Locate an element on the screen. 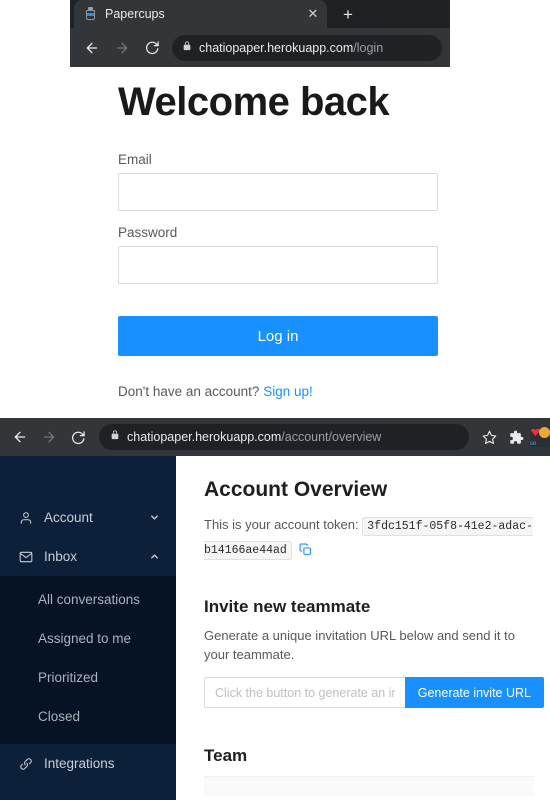  browser-toolbar-top: chatiopaper.herokuapp.com/login is located at coordinates (260, 47).